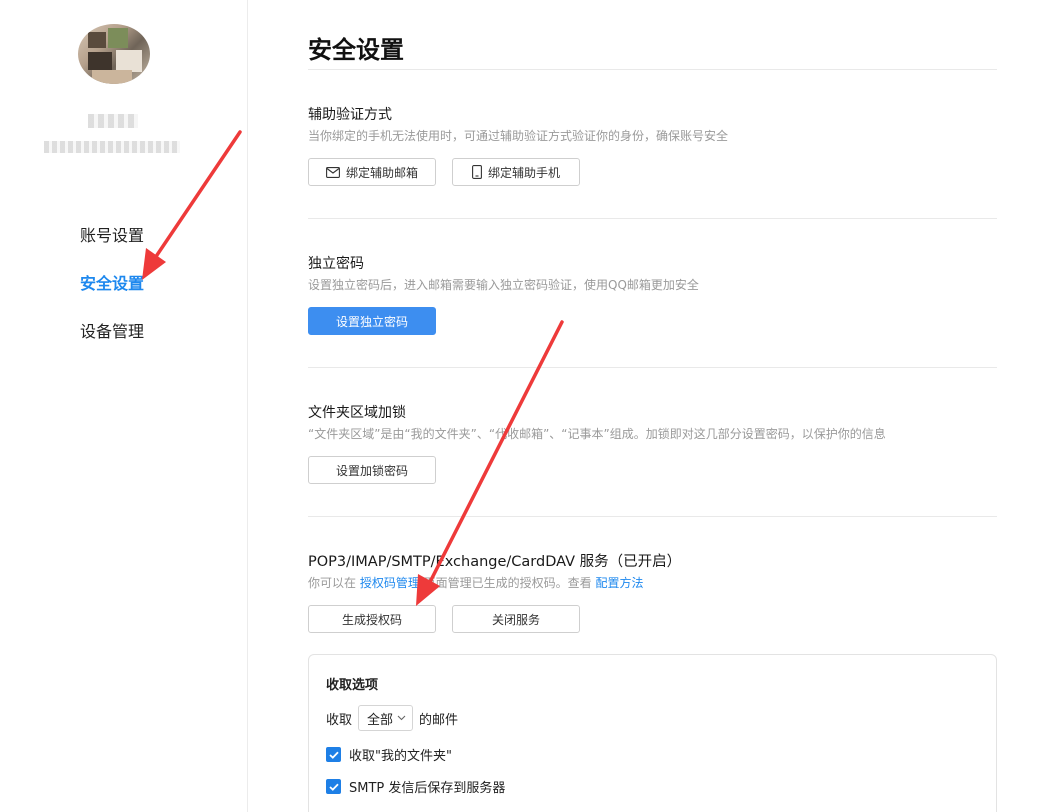 The image size is (1057, 812). I want to click on desc-text: 页面管理已生成的授权码。查看, so click(507, 583).